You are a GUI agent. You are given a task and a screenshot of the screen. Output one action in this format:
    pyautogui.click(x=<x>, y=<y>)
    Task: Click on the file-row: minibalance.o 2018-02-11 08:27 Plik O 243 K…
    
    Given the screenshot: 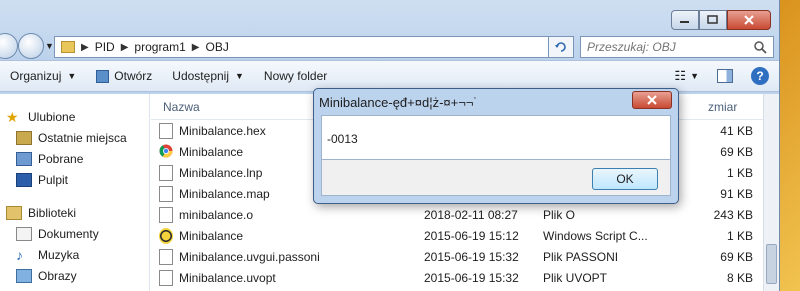 What is the action you would take?
    pyautogui.click(x=457, y=214)
    